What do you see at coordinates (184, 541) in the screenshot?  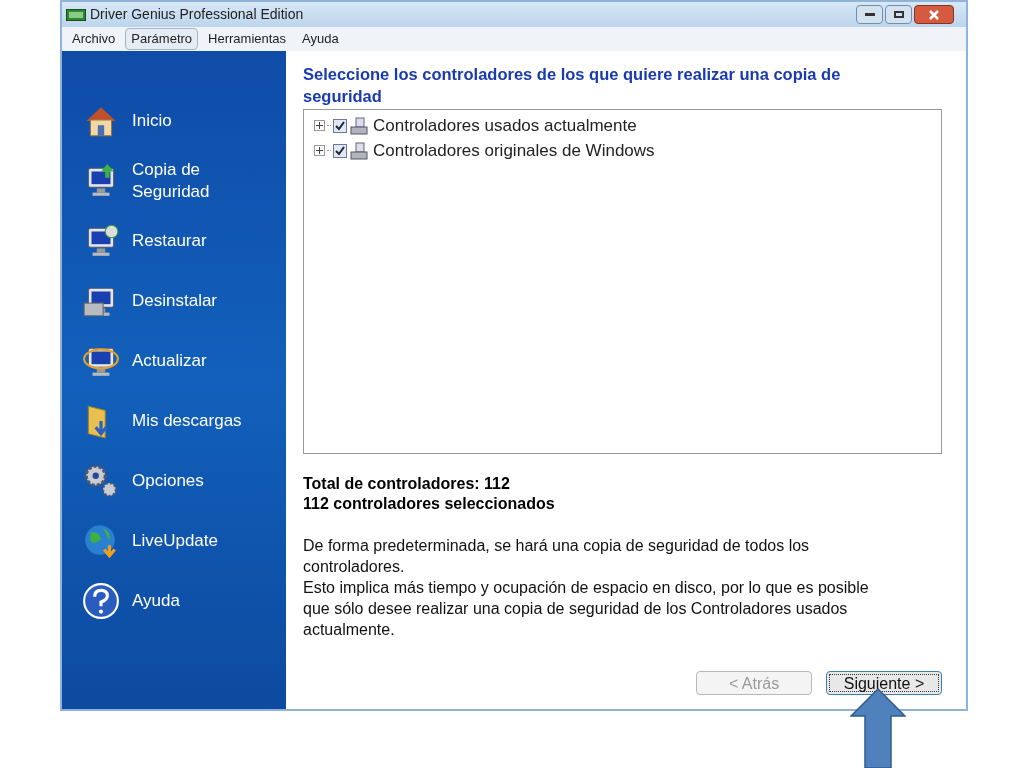 I see `sidebar-item: LiveUpdate` at bounding box center [184, 541].